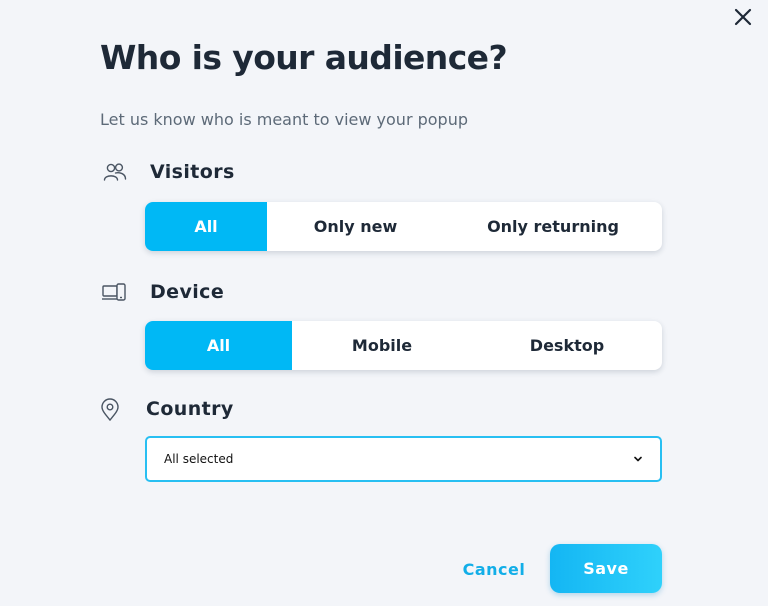  I want to click on devices-icon, so click(114, 293).